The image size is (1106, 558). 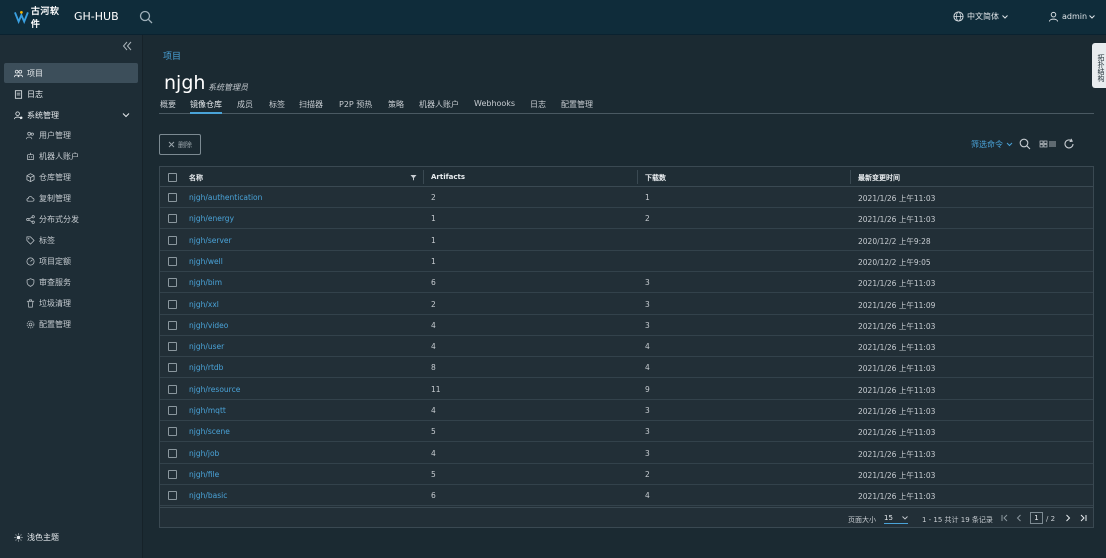 What do you see at coordinates (396, 104) in the screenshot?
I see `tab-policy: 策略` at bounding box center [396, 104].